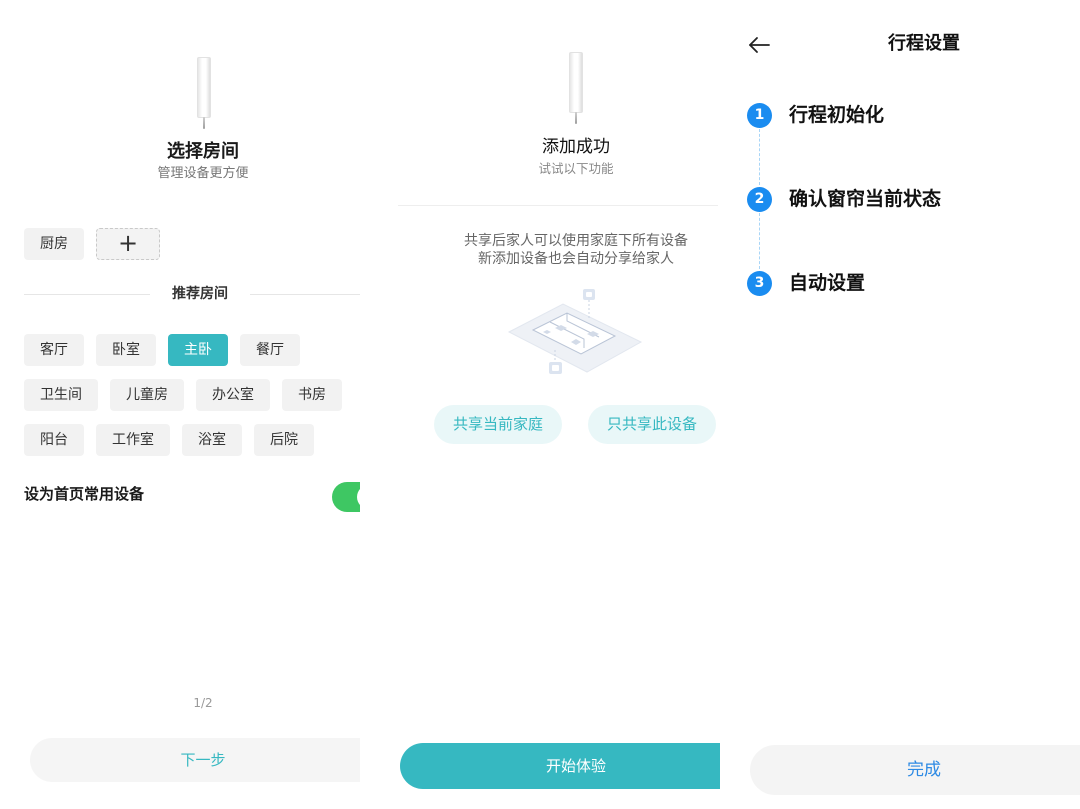 This screenshot has height=809, width=1080. I want to click on section-header: 推荐房间, so click(200, 294).